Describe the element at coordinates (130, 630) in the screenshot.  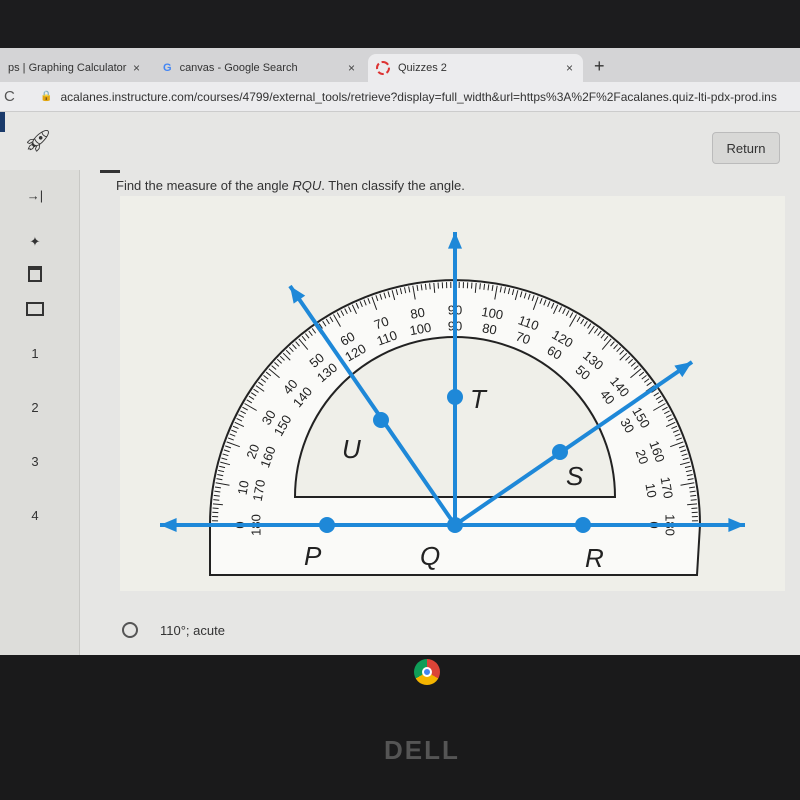
I see `radio-button` at that location.